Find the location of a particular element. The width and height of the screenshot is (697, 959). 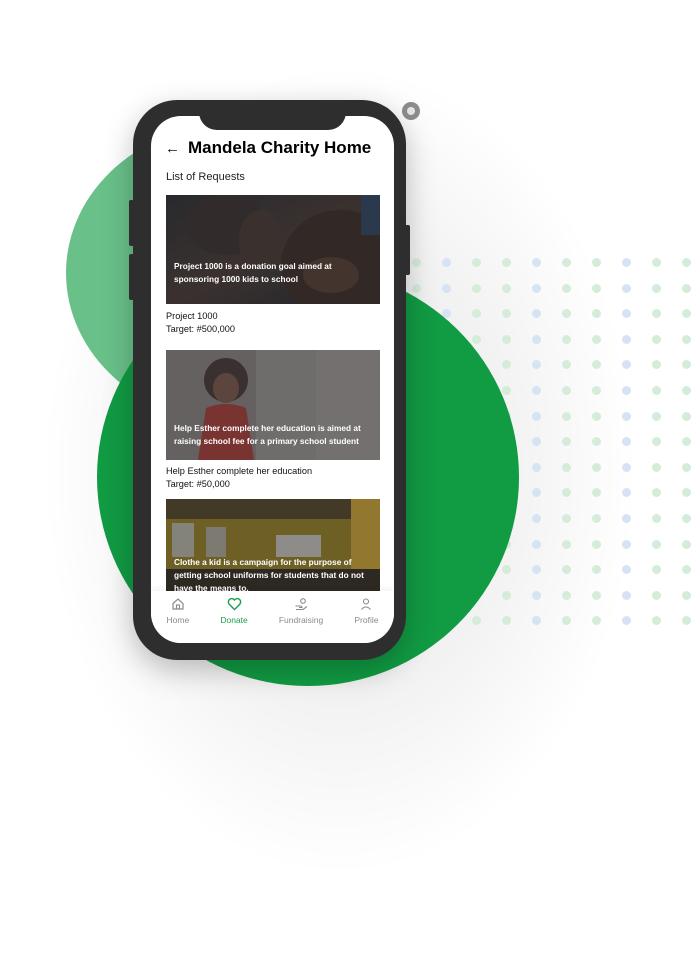

decorative-ring is located at coordinates (411, 111).